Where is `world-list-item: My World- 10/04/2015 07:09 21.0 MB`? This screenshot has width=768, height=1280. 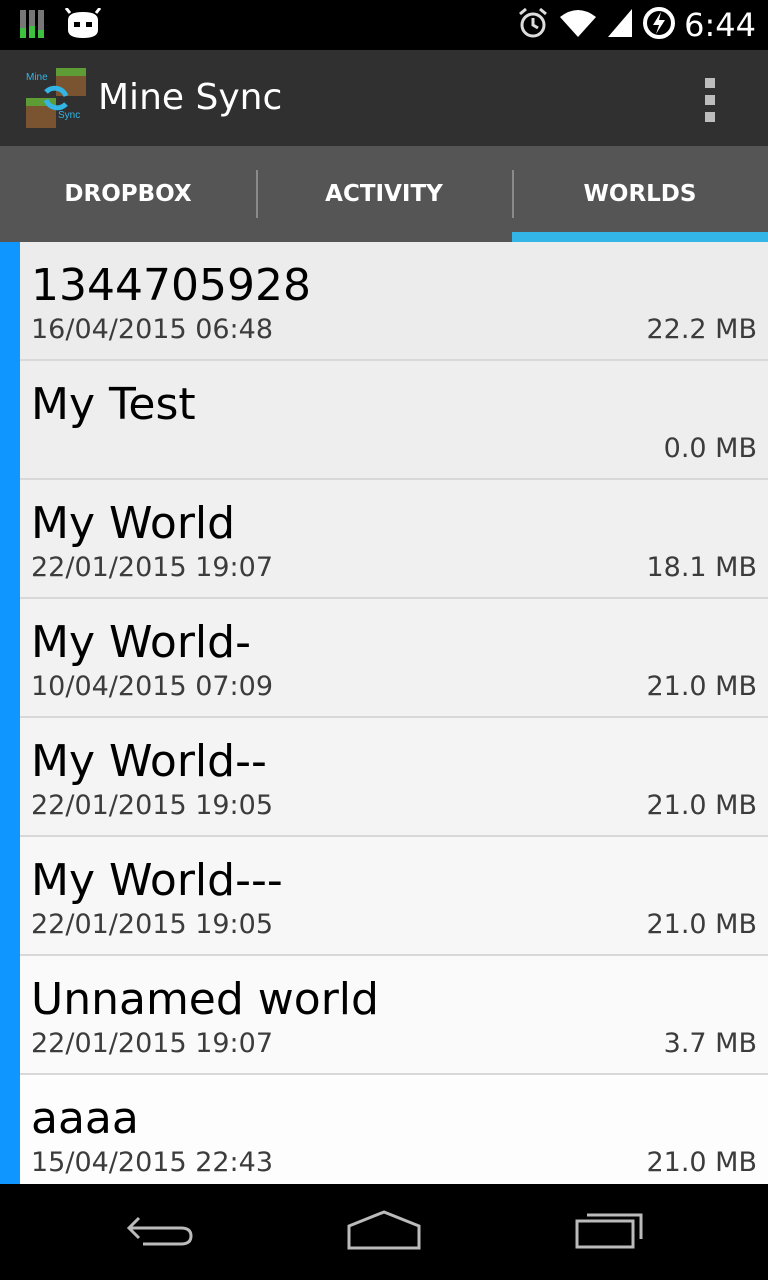
world-list-item: My World- 10/04/2015 07:09 21.0 MB is located at coordinates (384, 658).